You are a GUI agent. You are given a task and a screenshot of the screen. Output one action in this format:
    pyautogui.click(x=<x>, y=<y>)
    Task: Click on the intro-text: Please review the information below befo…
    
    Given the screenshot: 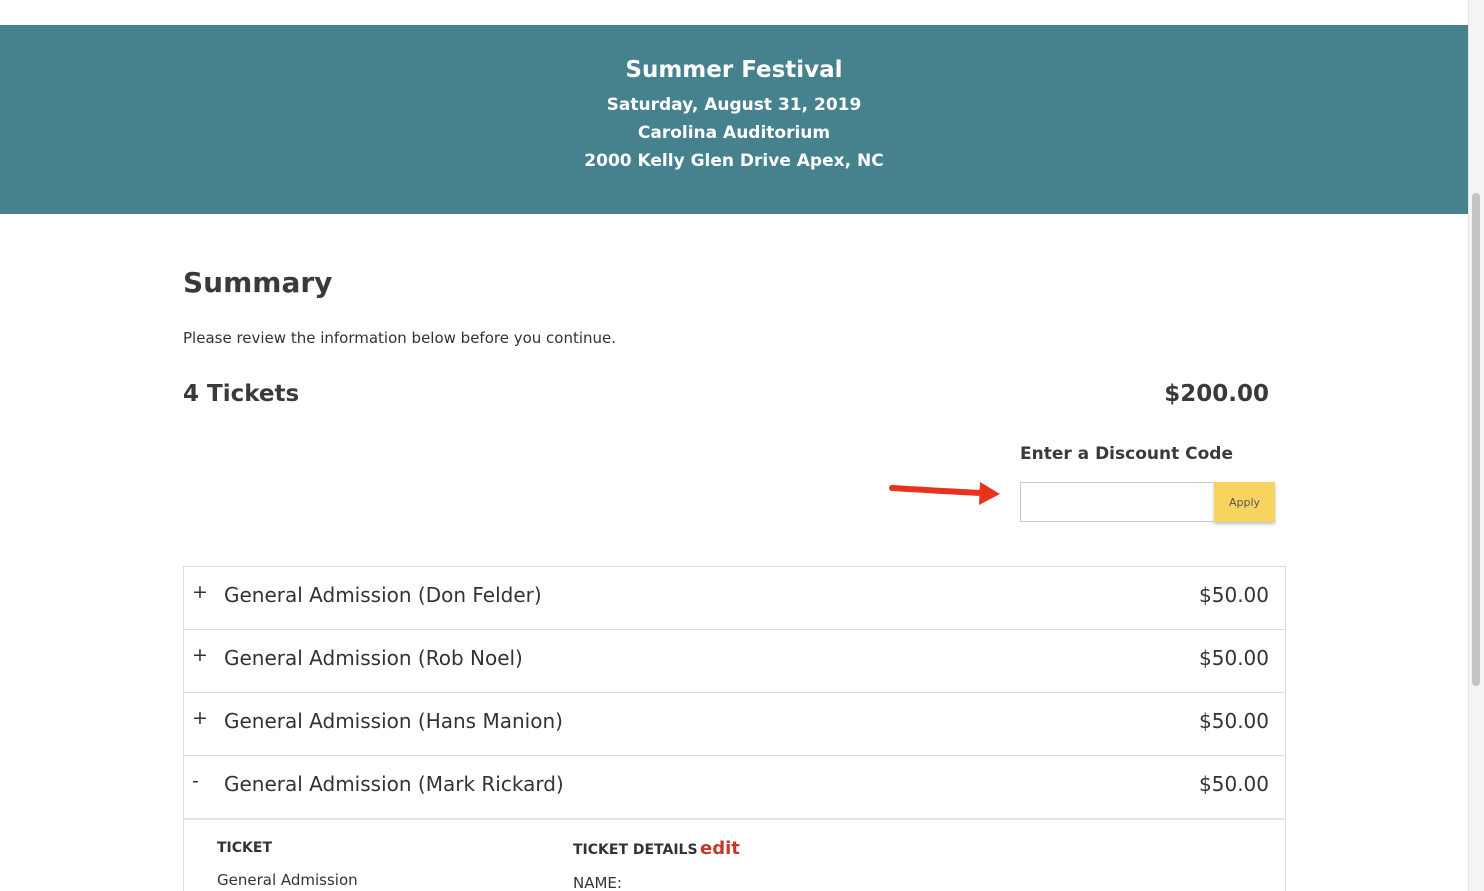 What is the action you would take?
    pyautogui.click(x=400, y=338)
    